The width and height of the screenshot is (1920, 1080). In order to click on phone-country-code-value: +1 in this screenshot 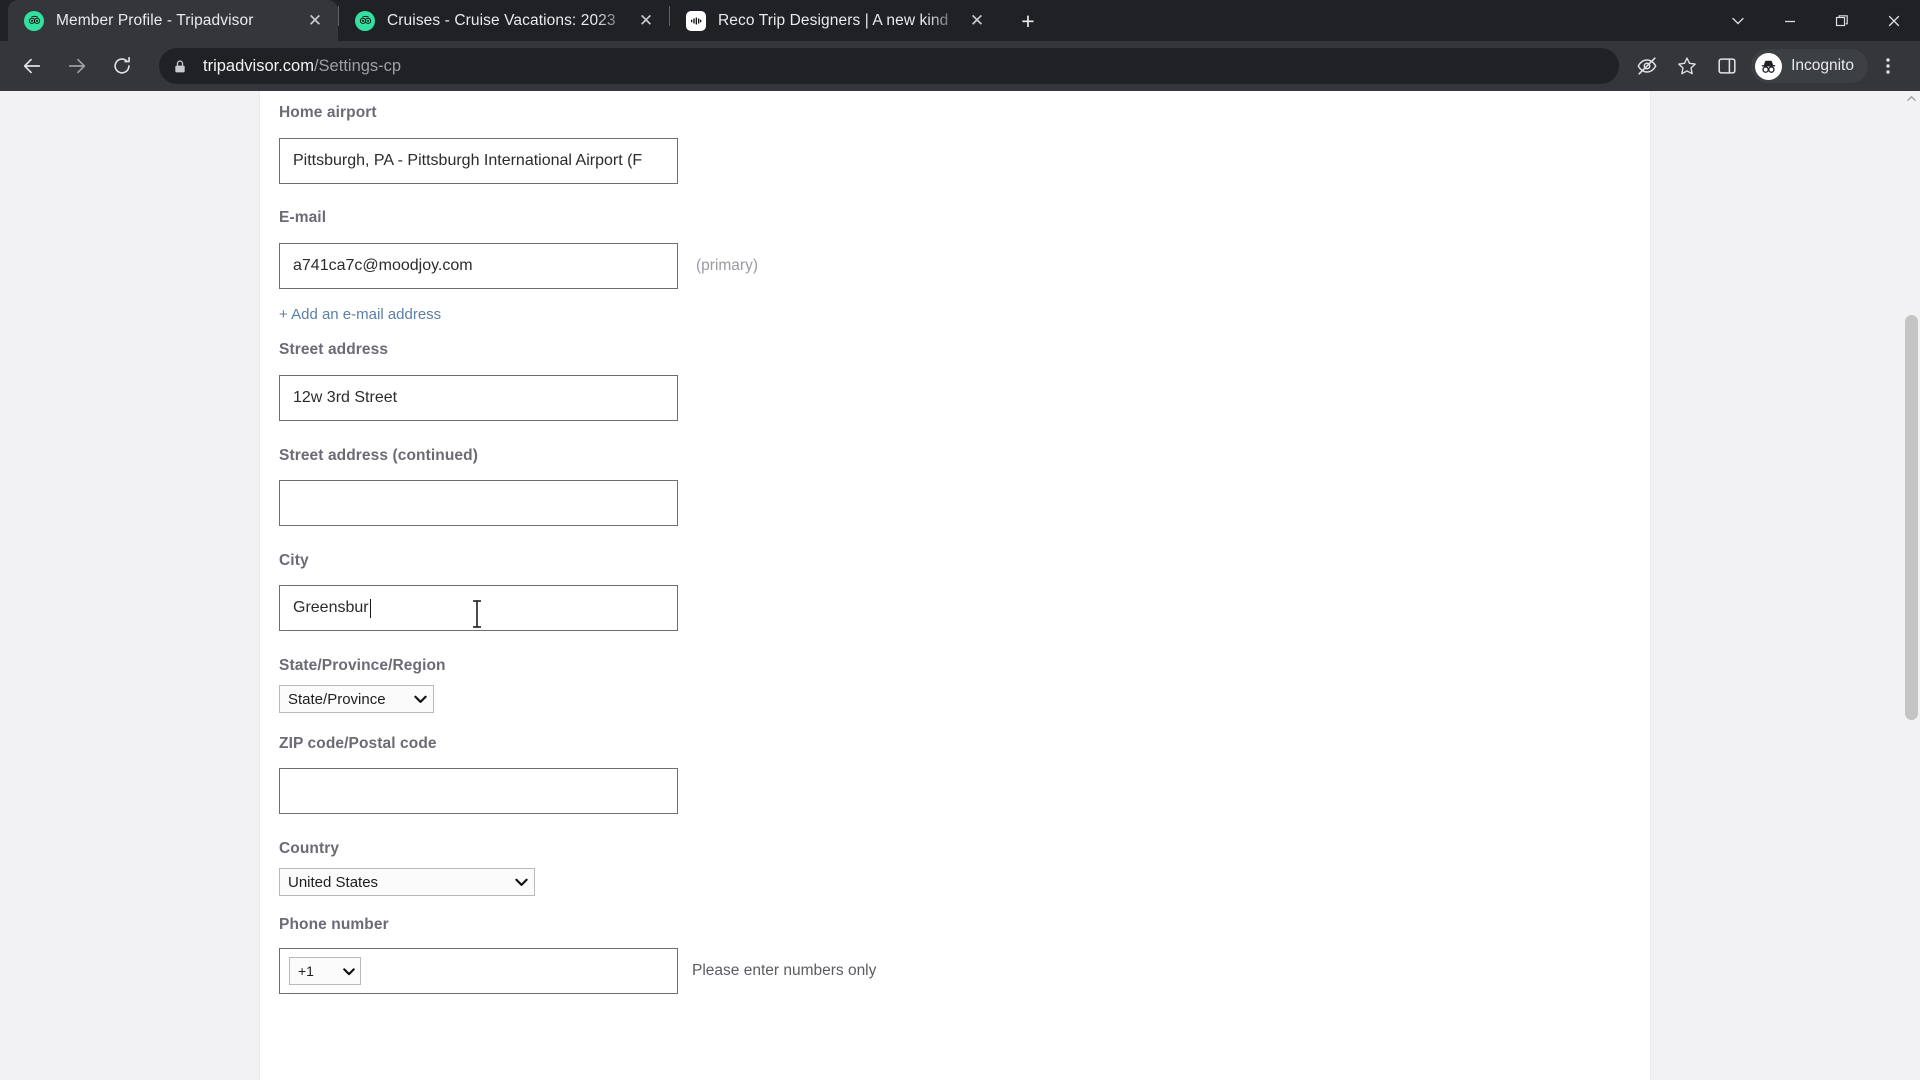, I will do `click(306, 971)`.